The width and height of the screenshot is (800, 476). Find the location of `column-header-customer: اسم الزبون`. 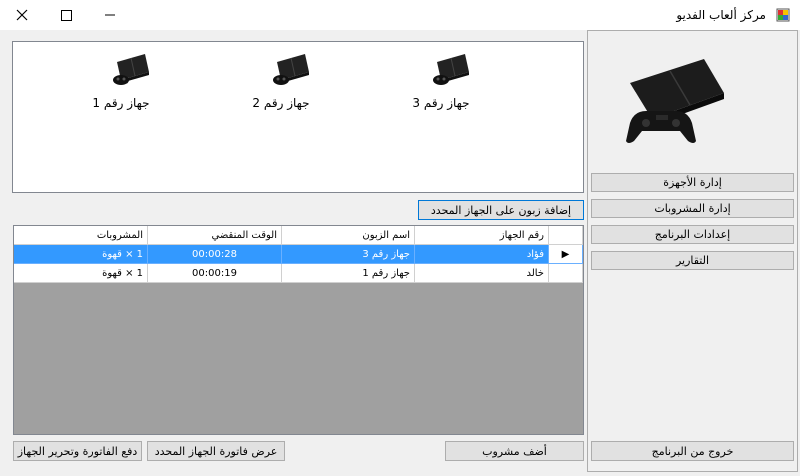

column-header-customer: اسم الزبون is located at coordinates (348, 235).